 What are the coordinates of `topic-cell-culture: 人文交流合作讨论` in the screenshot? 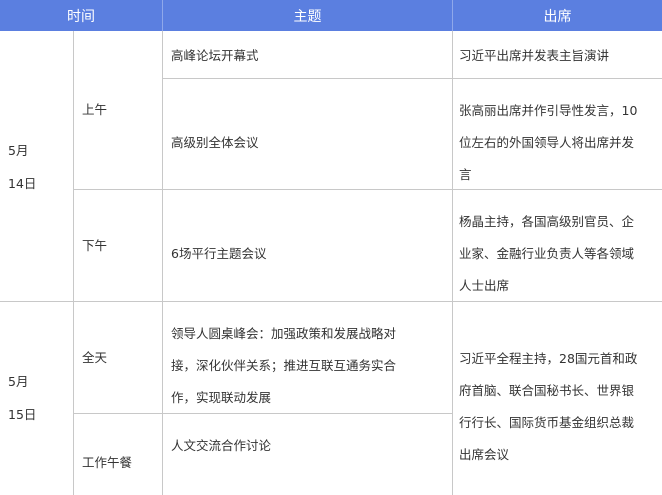 It's located at (308, 454).